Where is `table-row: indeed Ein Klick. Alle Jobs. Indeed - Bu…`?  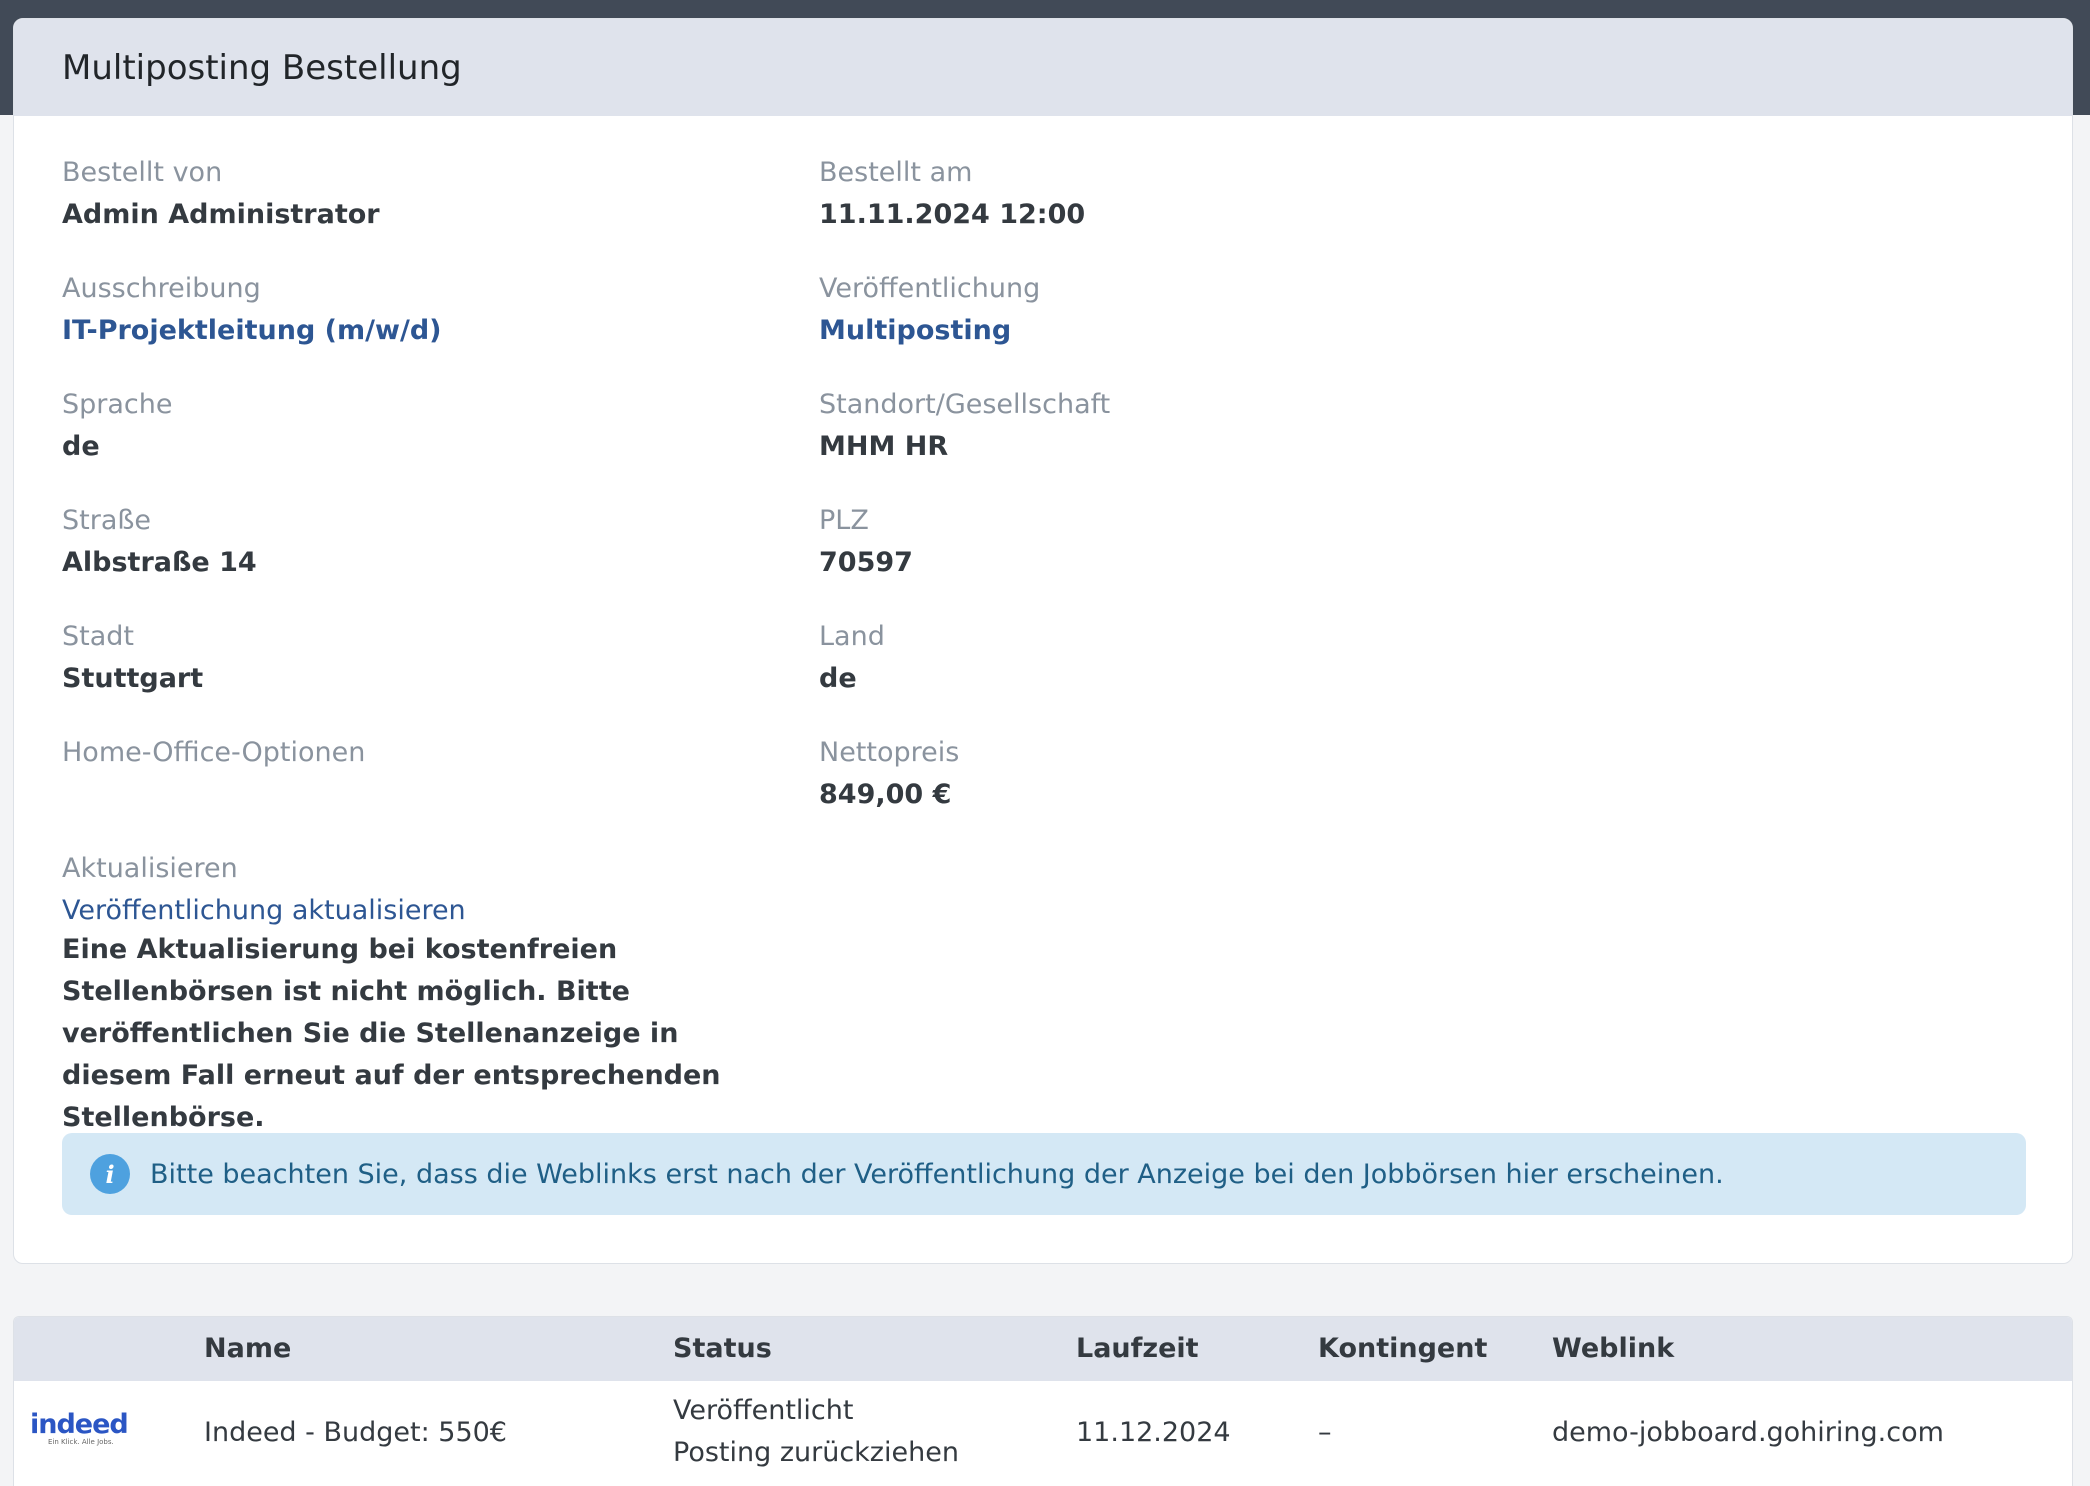 table-row: indeed Ein Klick. Alle Jobs. Indeed - Bu… is located at coordinates (1043, 1433).